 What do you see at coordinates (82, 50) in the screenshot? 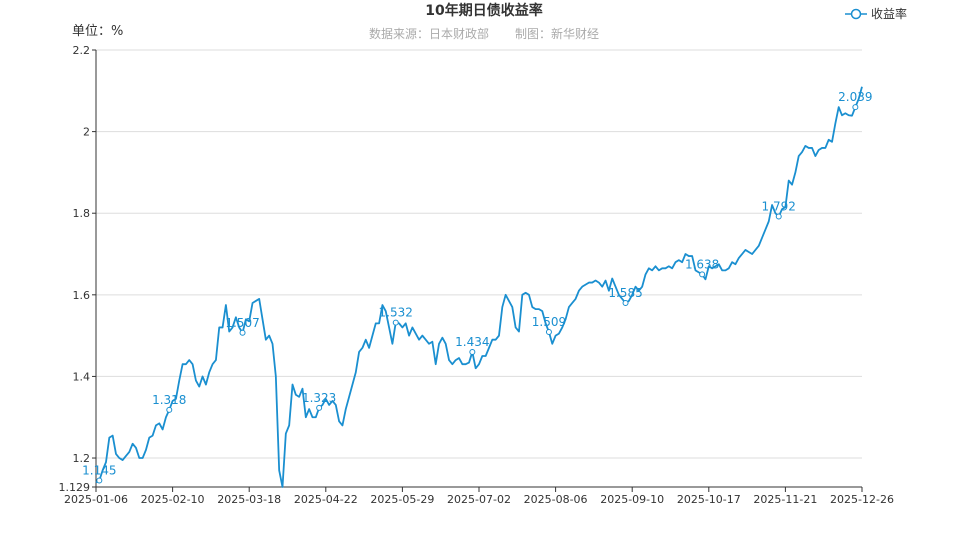
I see `y-tick-label: 2.2` at bounding box center [82, 50].